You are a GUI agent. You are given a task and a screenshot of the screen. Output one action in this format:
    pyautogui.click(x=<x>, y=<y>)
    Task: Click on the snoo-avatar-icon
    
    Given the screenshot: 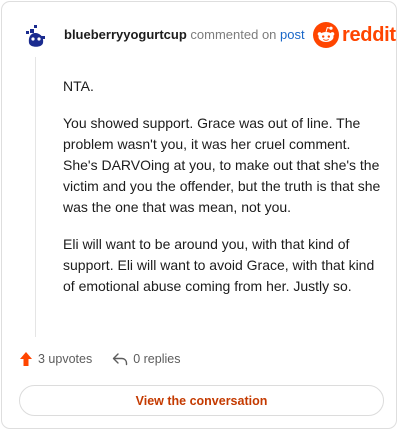 What is the action you would take?
    pyautogui.click(x=35, y=36)
    